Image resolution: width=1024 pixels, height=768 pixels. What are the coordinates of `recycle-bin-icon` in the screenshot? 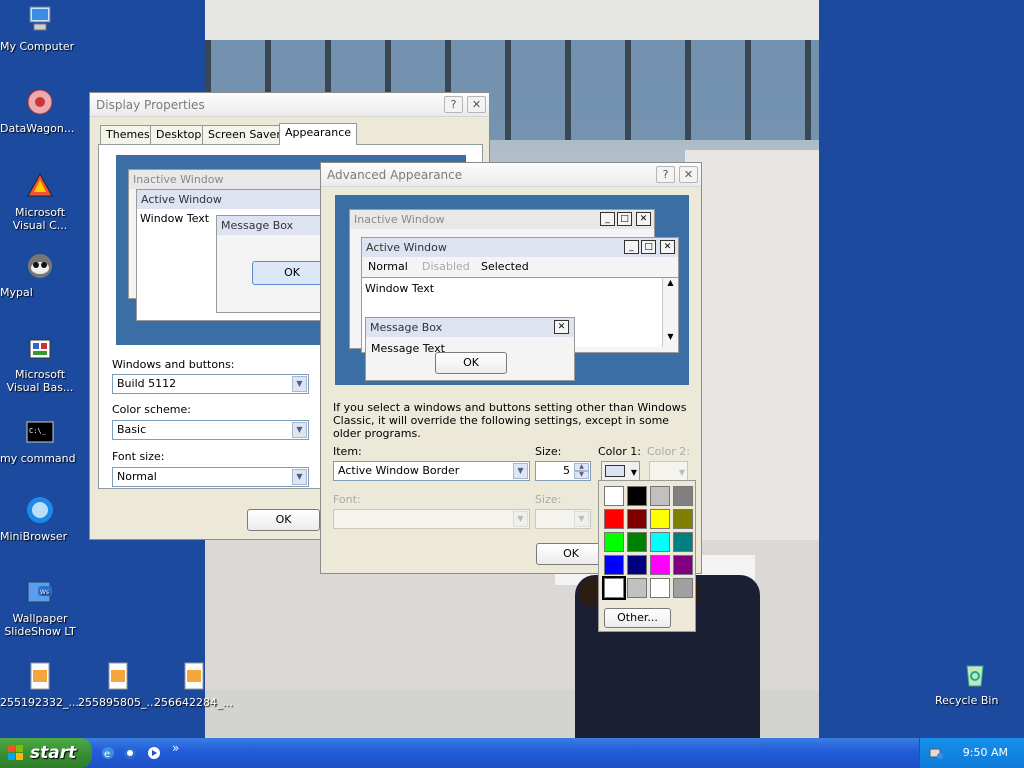 It's located at (975, 676).